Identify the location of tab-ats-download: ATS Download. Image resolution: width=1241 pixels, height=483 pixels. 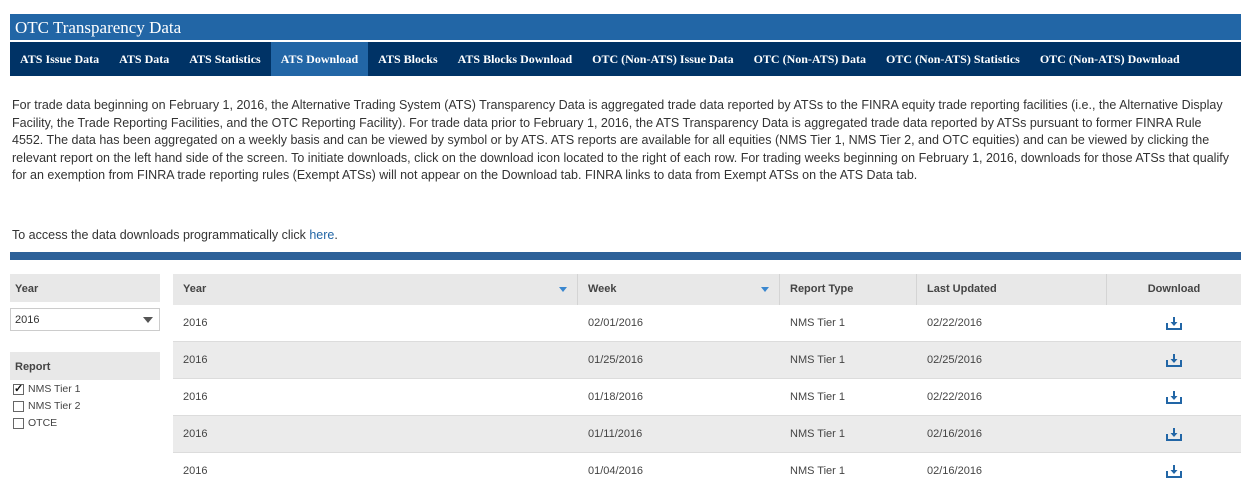
(319, 59).